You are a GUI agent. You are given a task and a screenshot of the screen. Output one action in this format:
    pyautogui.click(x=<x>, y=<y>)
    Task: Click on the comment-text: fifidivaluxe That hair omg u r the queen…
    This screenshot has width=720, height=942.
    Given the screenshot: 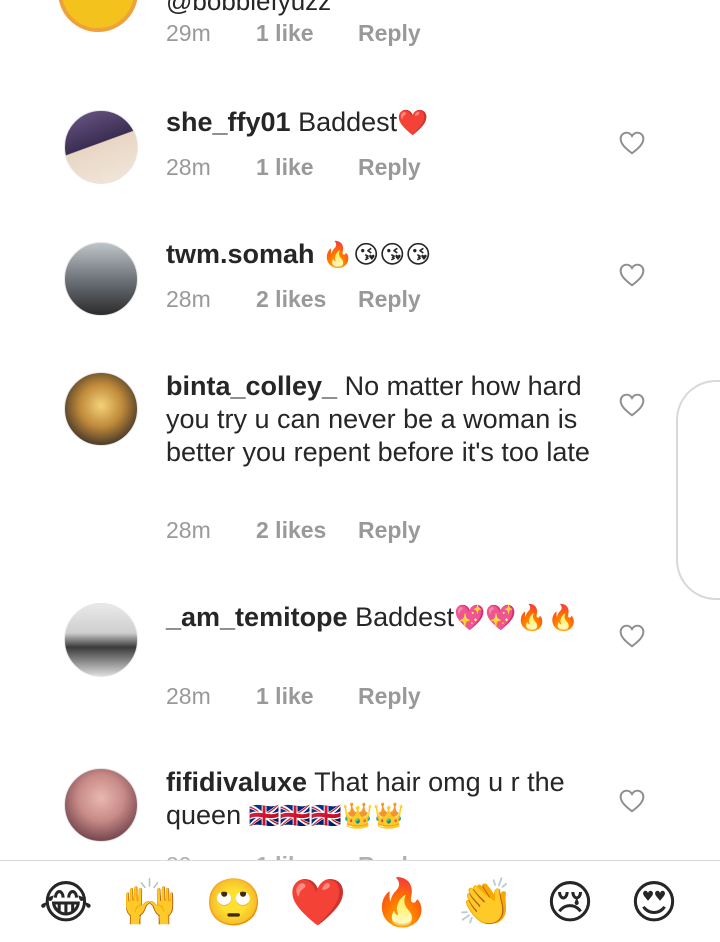 What is the action you would take?
    pyautogui.click(x=386, y=799)
    